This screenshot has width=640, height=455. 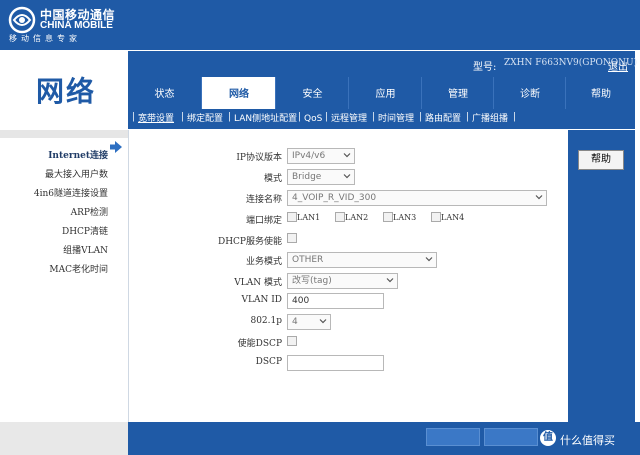 I want to click on tab-application: 应用, so click(x=385, y=93).